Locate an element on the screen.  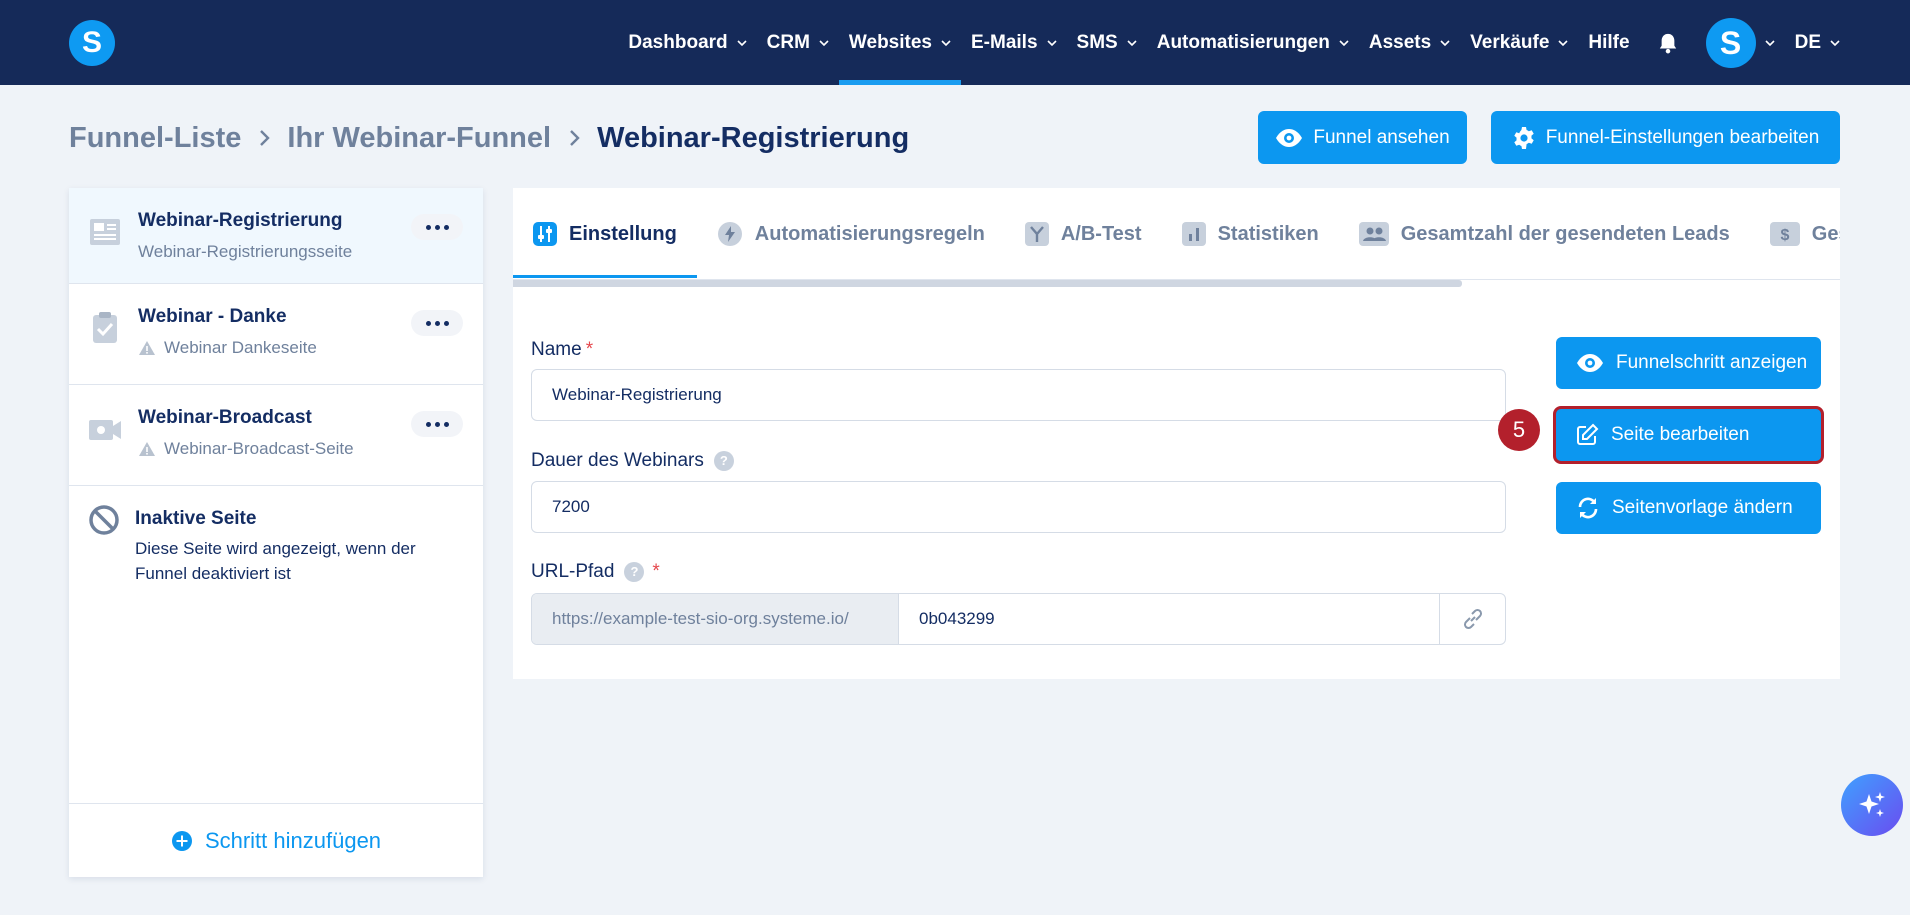
edit-funnel-settings-label: Funnel-Einstellungen bearbeiten is located at coordinates (1682, 137).